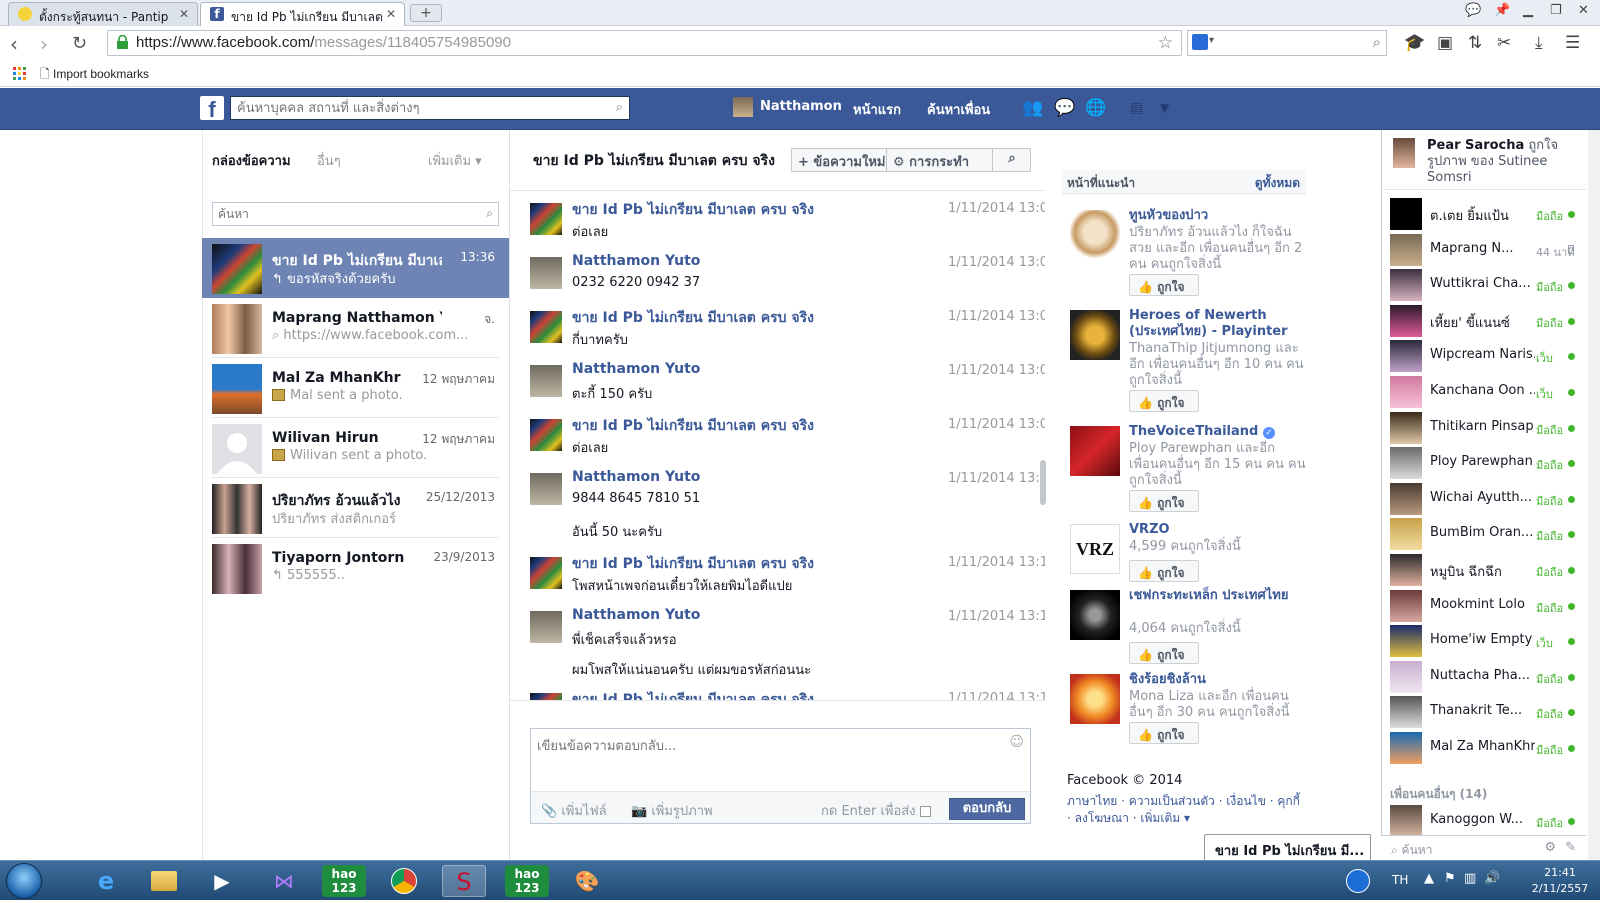  What do you see at coordinates (1483, 392) in the screenshot?
I see `chat-friend: Kanchana Oon ... เว็บ` at bounding box center [1483, 392].